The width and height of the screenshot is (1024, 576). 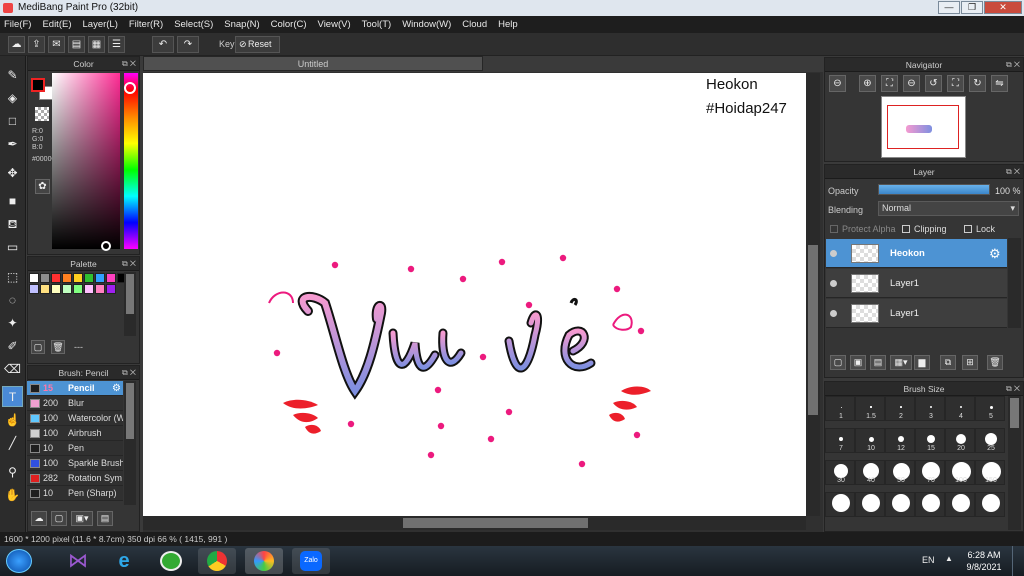 What do you see at coordinates (12, 172) in the screenshot?
I see `move-tool-icon: ✥` at bounding box center [12, 172].